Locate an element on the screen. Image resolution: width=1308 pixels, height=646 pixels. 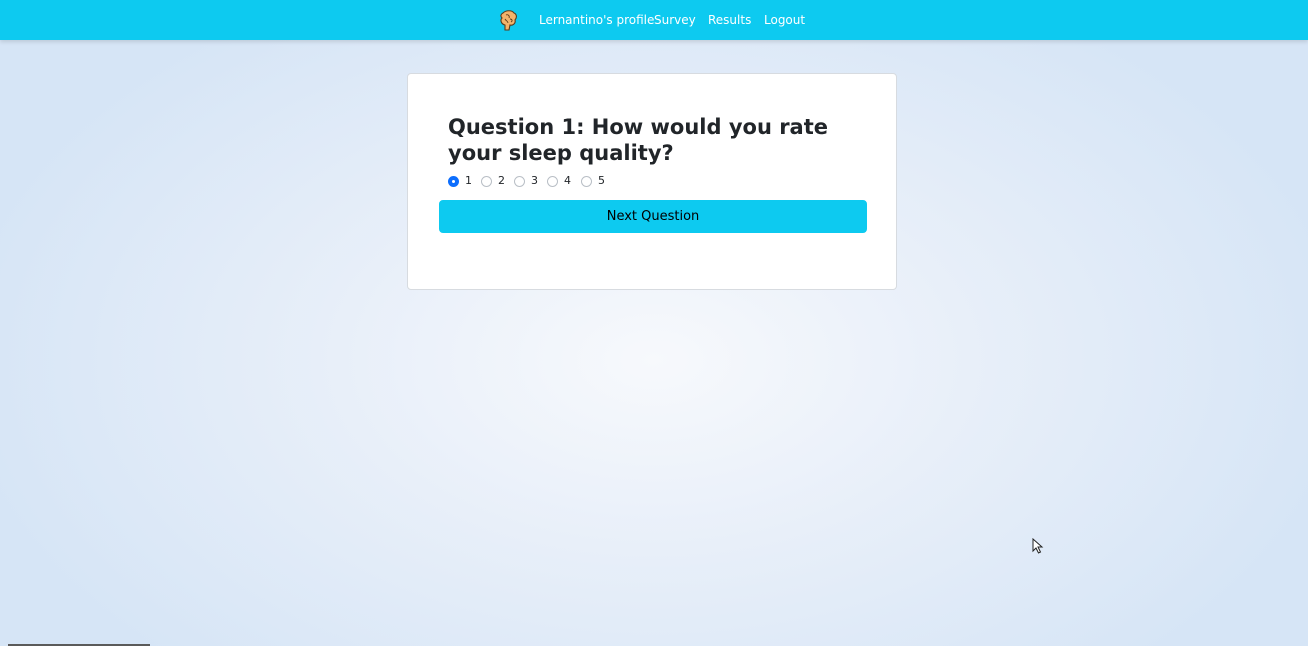
rating-option-5: 5 is located at coordinates (593, 181).